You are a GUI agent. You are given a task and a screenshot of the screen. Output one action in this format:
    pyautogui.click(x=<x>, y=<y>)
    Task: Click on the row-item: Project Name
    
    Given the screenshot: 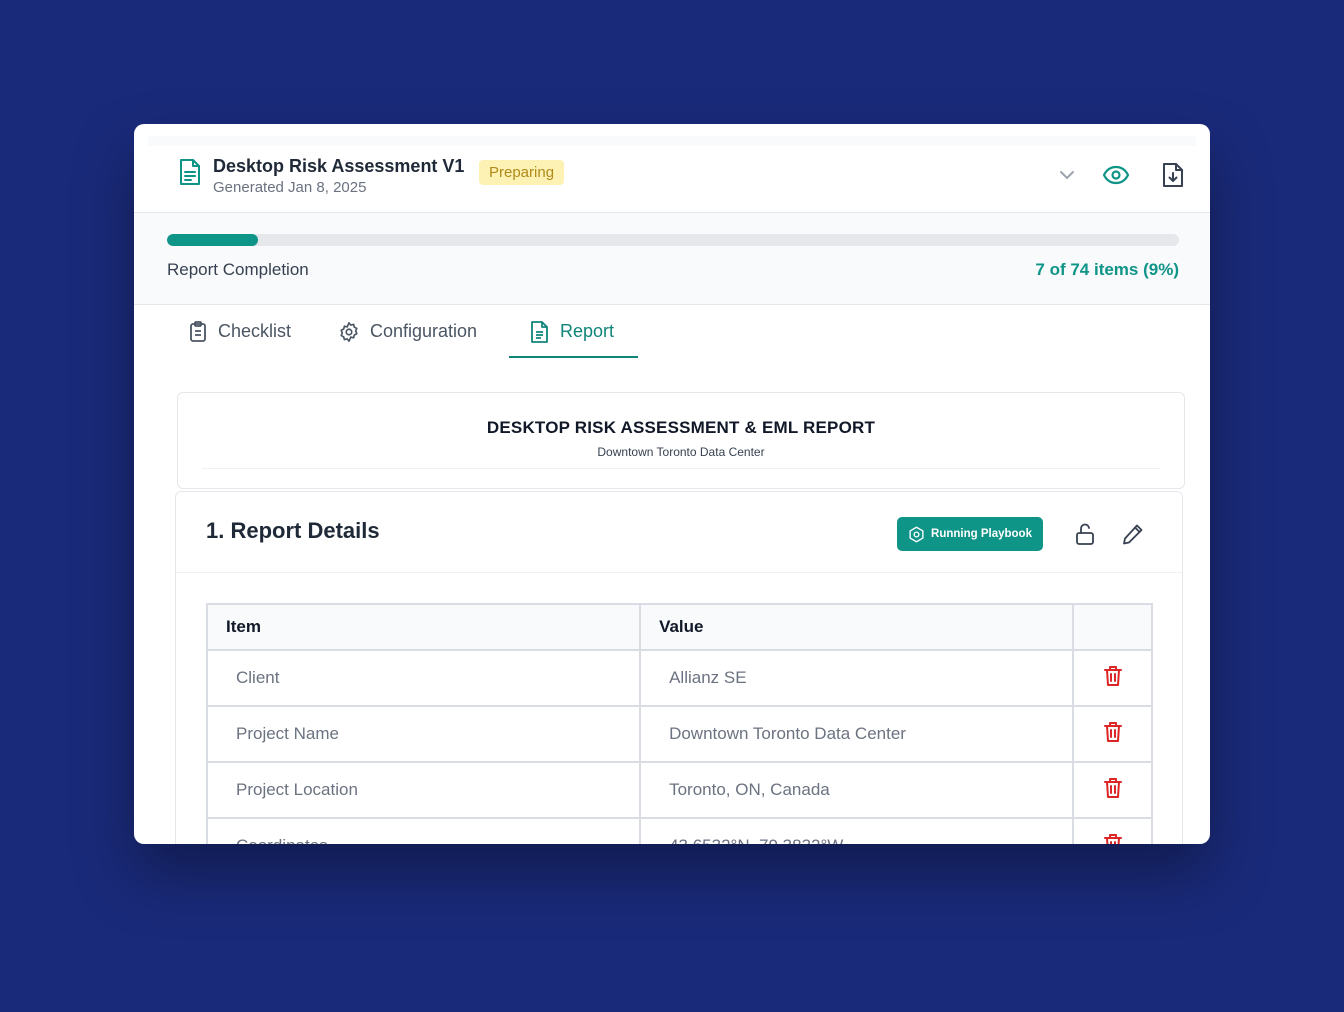 What is the action you would take?
    pyautogui.click(x=423, y=734)
    